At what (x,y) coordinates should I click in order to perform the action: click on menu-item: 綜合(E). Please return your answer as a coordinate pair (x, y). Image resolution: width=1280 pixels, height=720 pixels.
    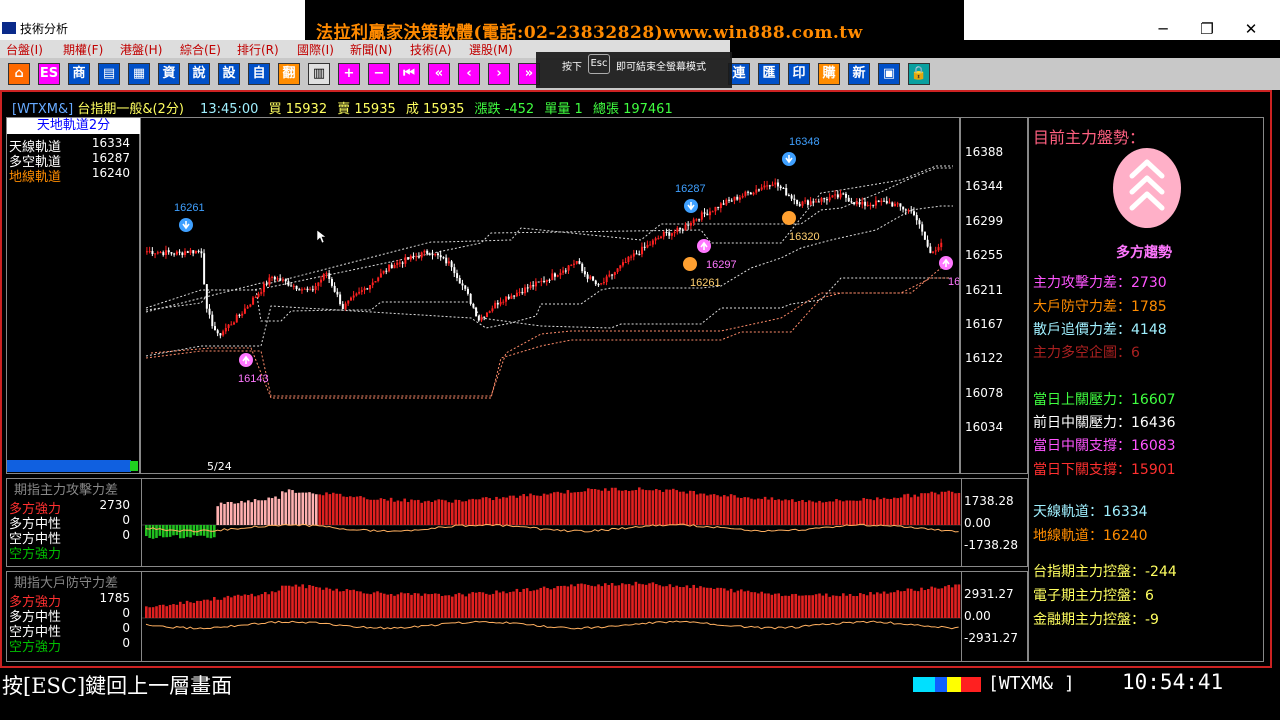
    Looking at the image, I should click on (200, 49).